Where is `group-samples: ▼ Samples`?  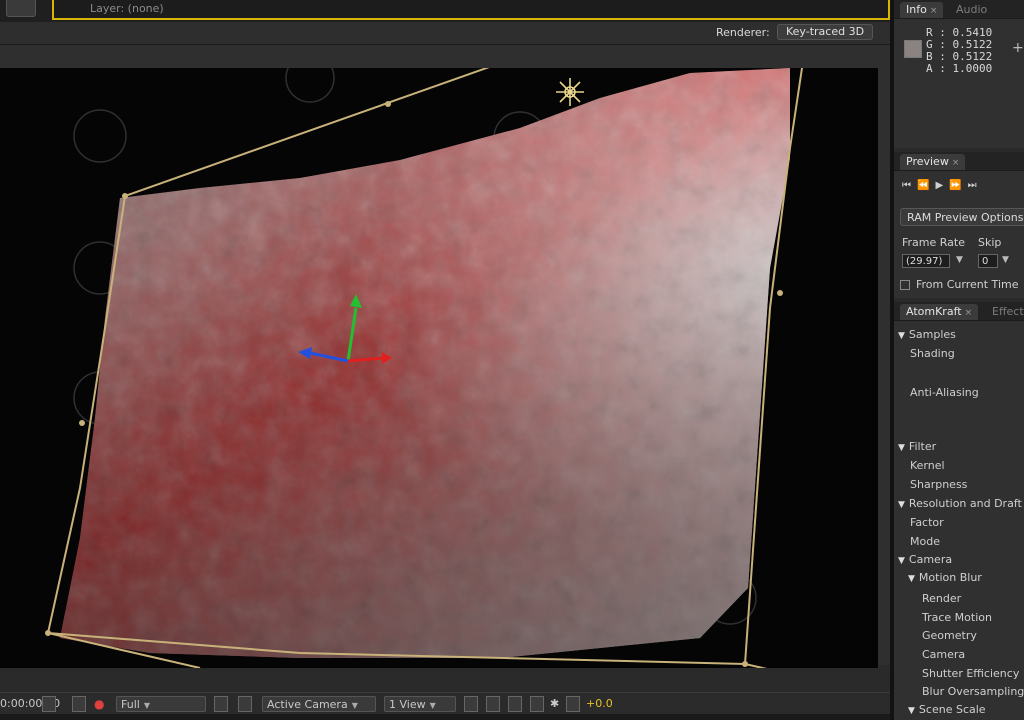 group-samples: ▼ Samples is located at coordinates (927, 334).